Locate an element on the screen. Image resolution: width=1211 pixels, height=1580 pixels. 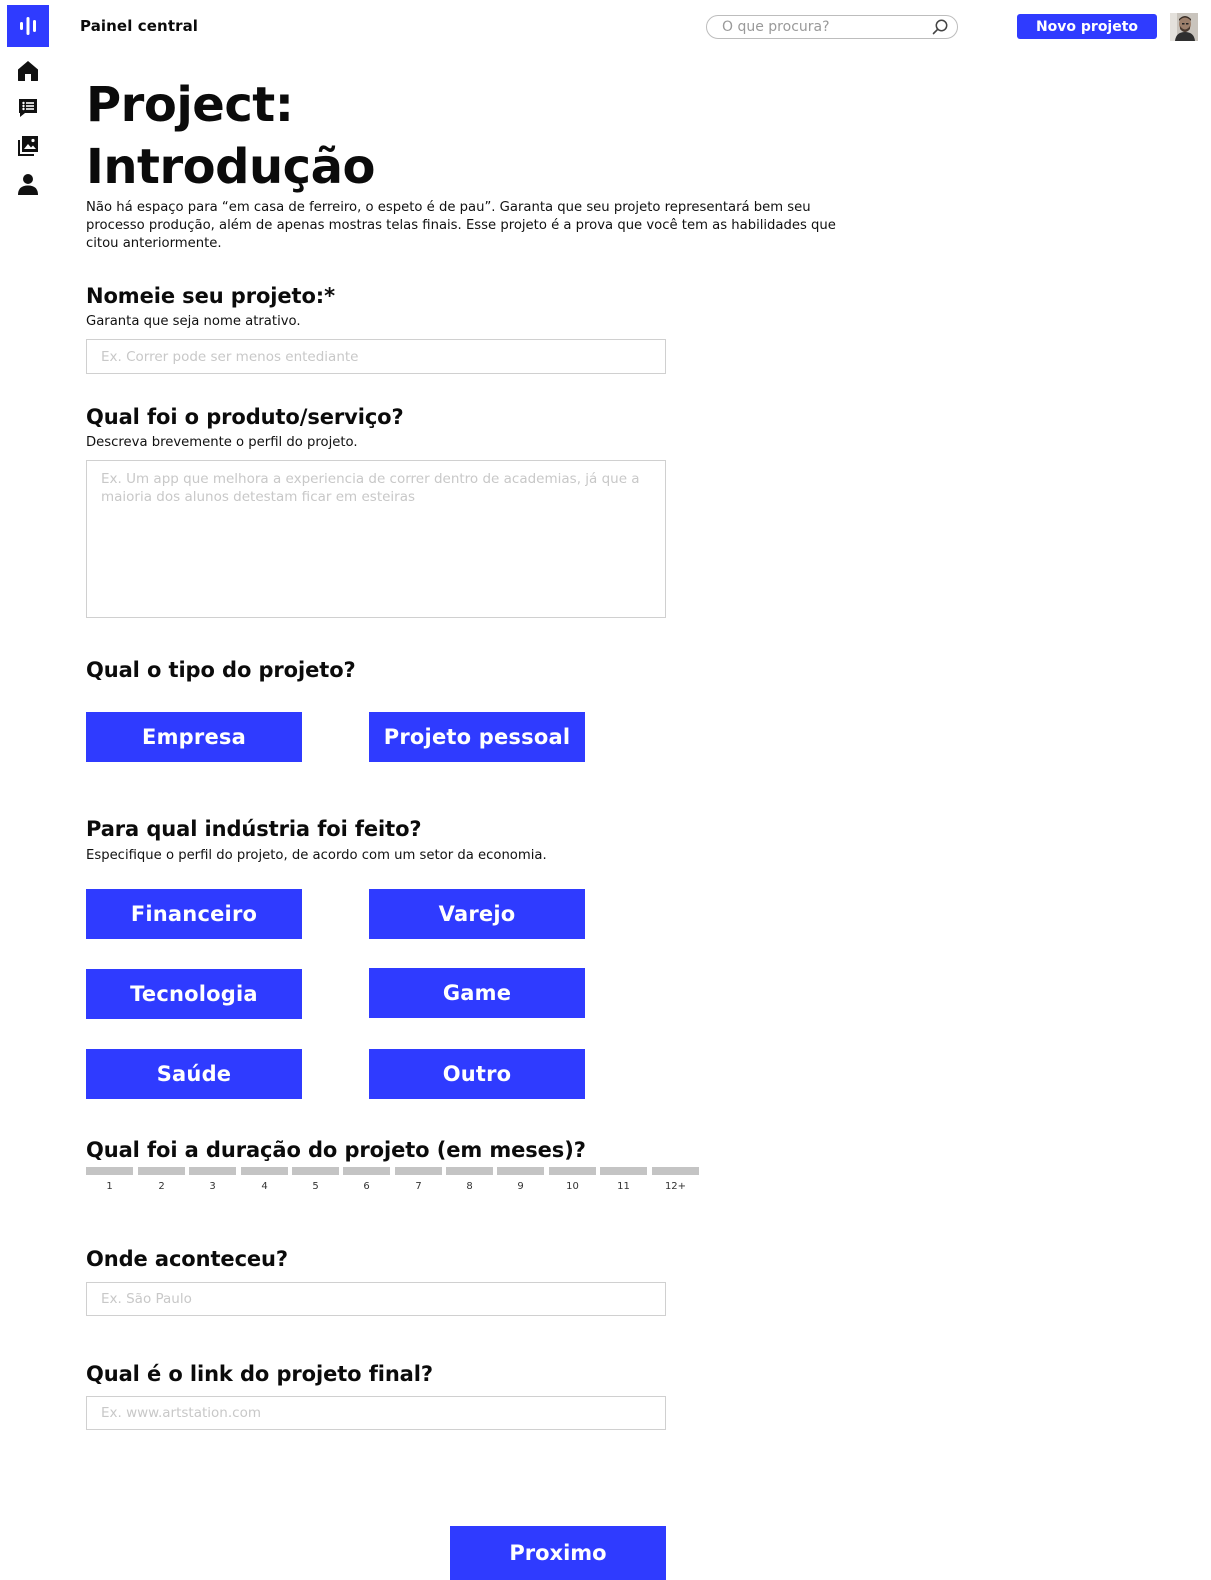
new-project-button: Novo projeto is located at coordinates (1087, 26).